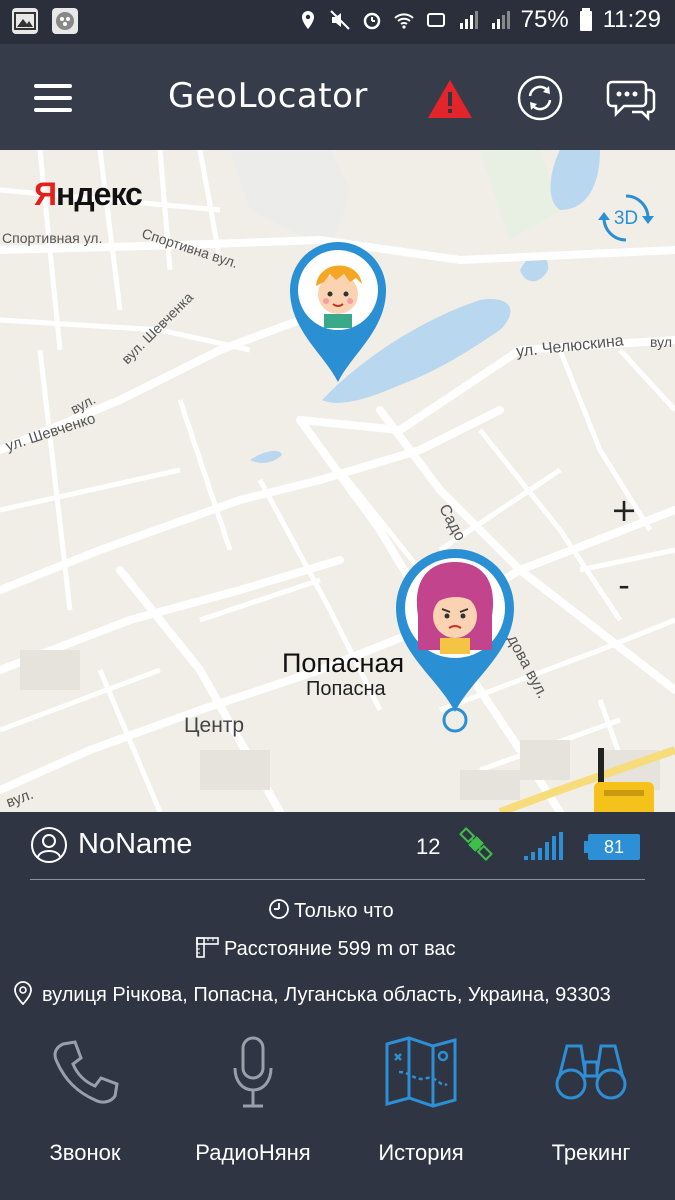  Describe the element at coordinates (99, 194) in the screenshot. I see `yandex-logo-rest: ндекс` at that location.